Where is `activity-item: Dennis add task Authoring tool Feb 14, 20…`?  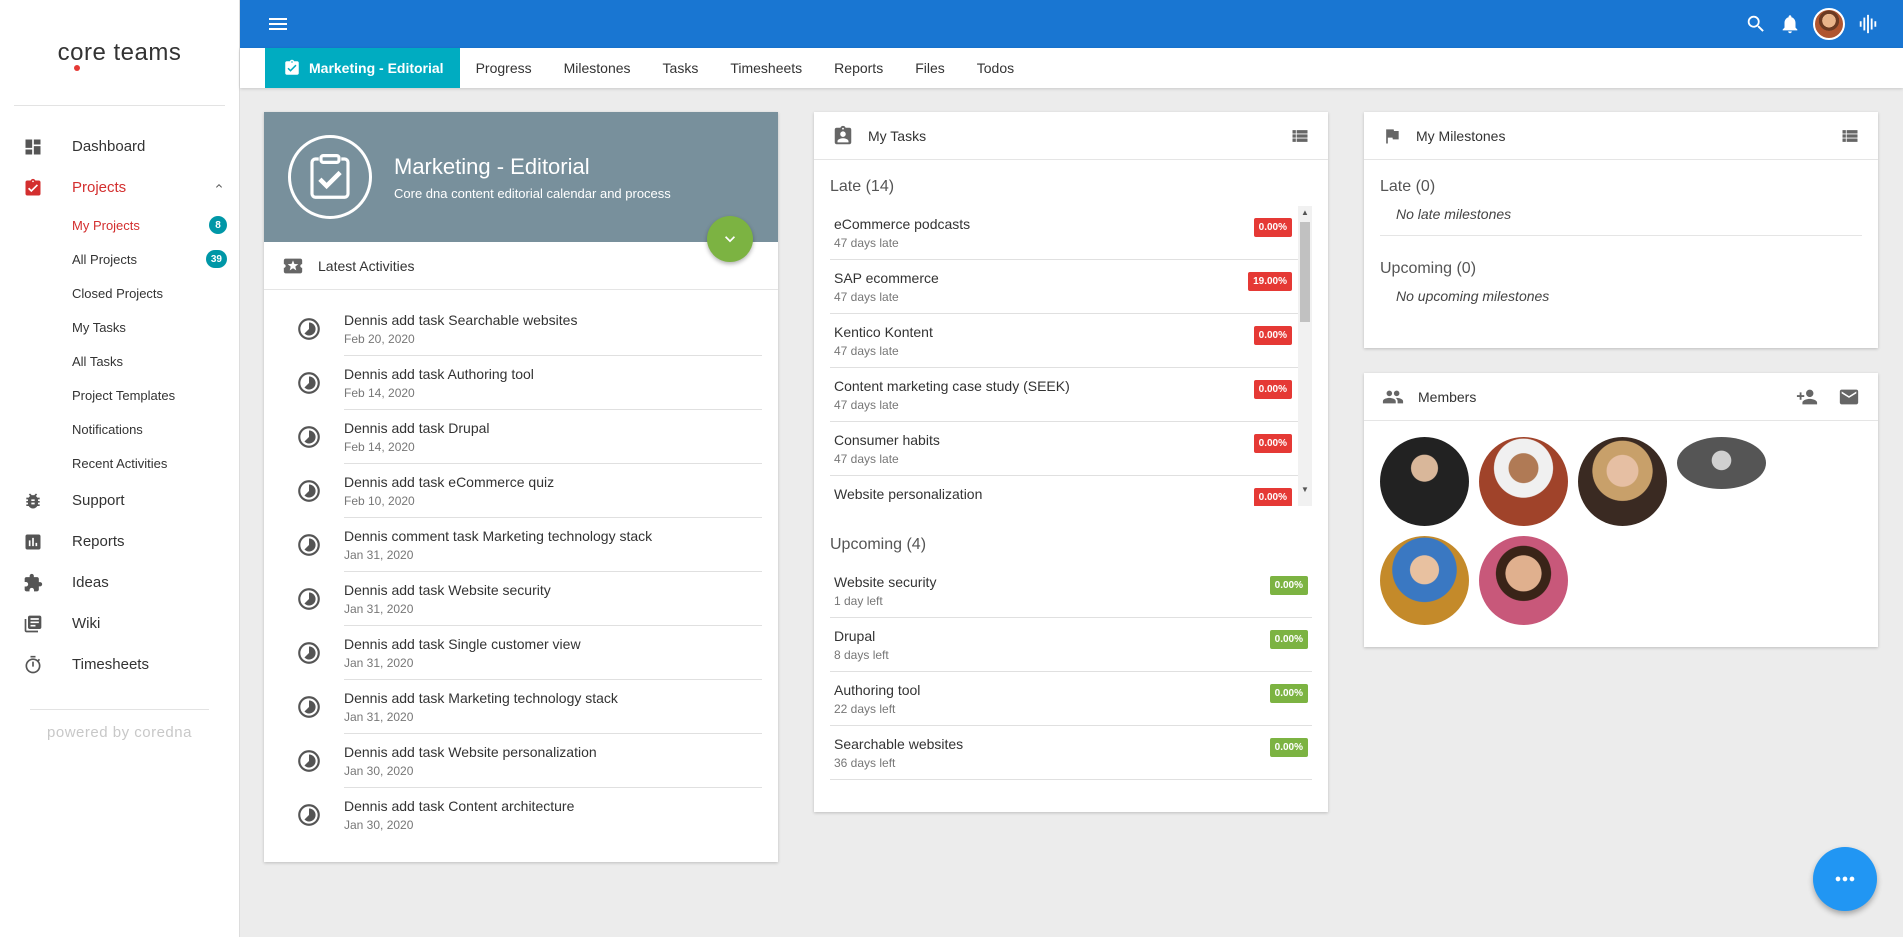
activity-item: Dennis add task Authoring tool Feb 14, 20… is located at coordinates (529, 383).